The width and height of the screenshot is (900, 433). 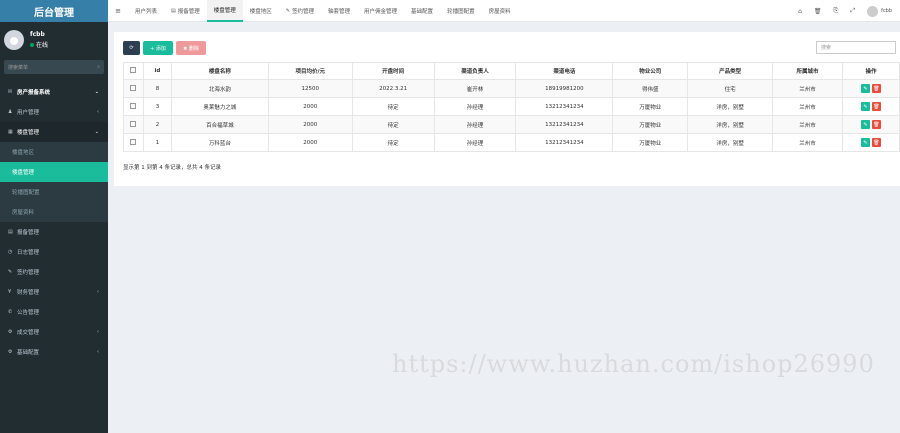 What do you see at coordinates (564, 88) in the screenshot?
I see `table-cell: 18919981200` at bounding box center [564, 88].